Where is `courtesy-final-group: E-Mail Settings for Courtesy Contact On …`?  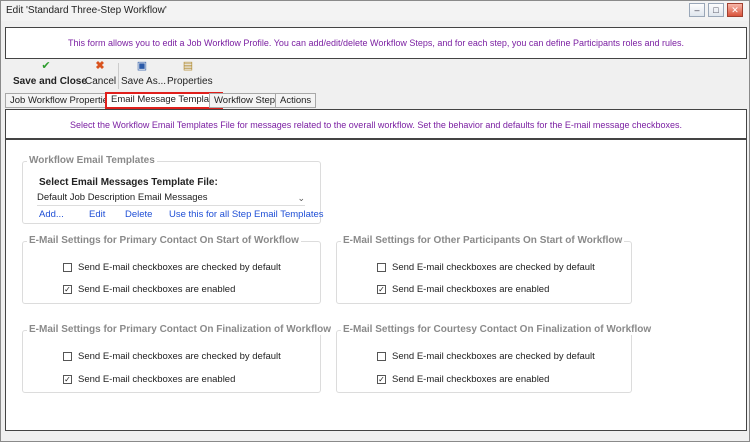
courtesy-final-group: E-Mail Settings for Courtesy Contact On … is located at coordinates (495, 358).